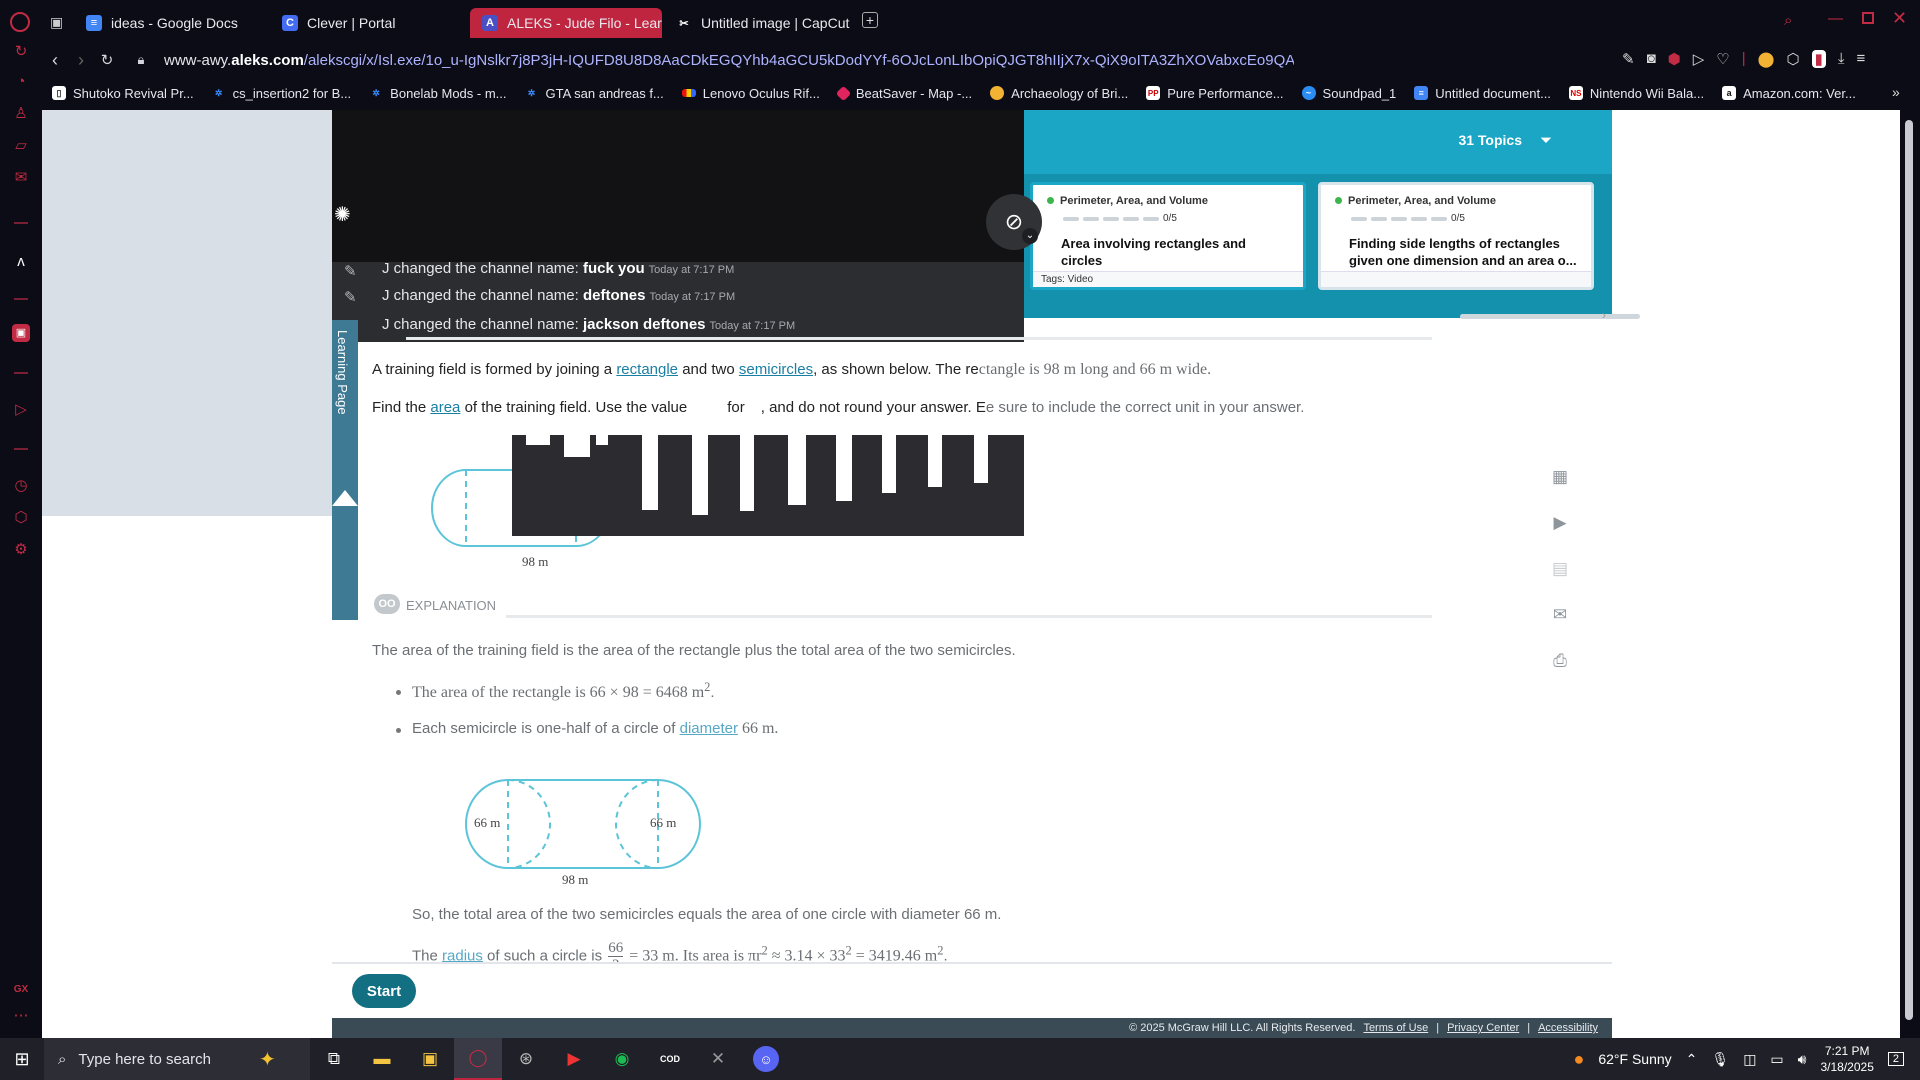 The height and width of the screenshot is (1080, 1920). What do you see at coordinates (345, 470) in the screenshot?
I see `learning-page-tab: Learning Page` at bounding box center [345, 470].